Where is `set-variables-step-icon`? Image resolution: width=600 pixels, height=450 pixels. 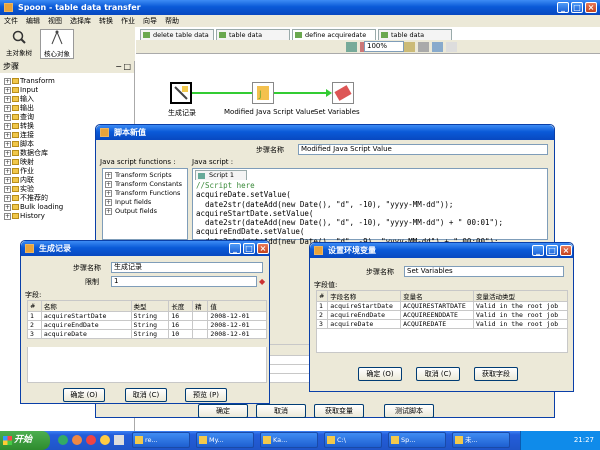
set-variables-step-icon is located at coordinates (343, 93).